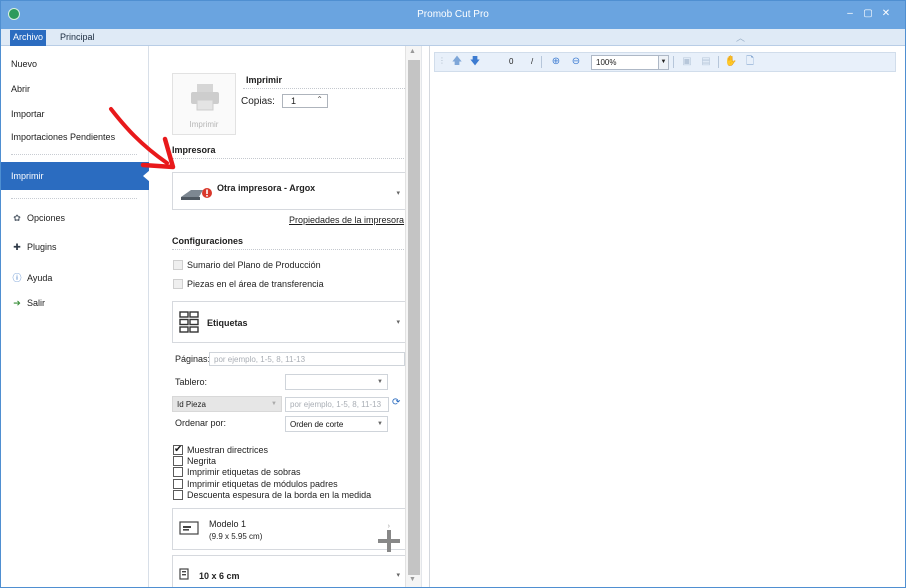 This screenshot has width=906, height=588. Describe the element at coordinates (196, 194) in the screenshot. I see `printer-warning-icon` at that location.